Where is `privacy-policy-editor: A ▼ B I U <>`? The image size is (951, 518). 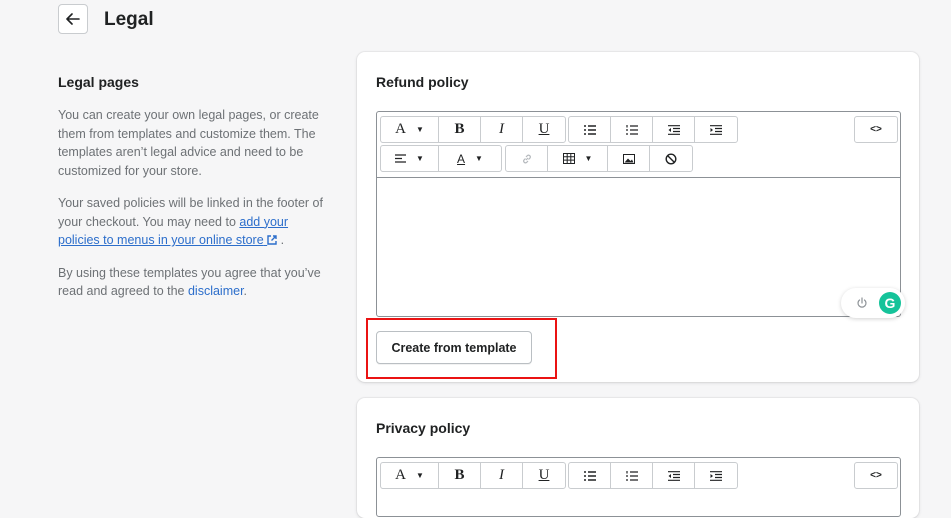
privacy-policy-editor: A ▼ B I U <> is located at coordinates (638, 487).